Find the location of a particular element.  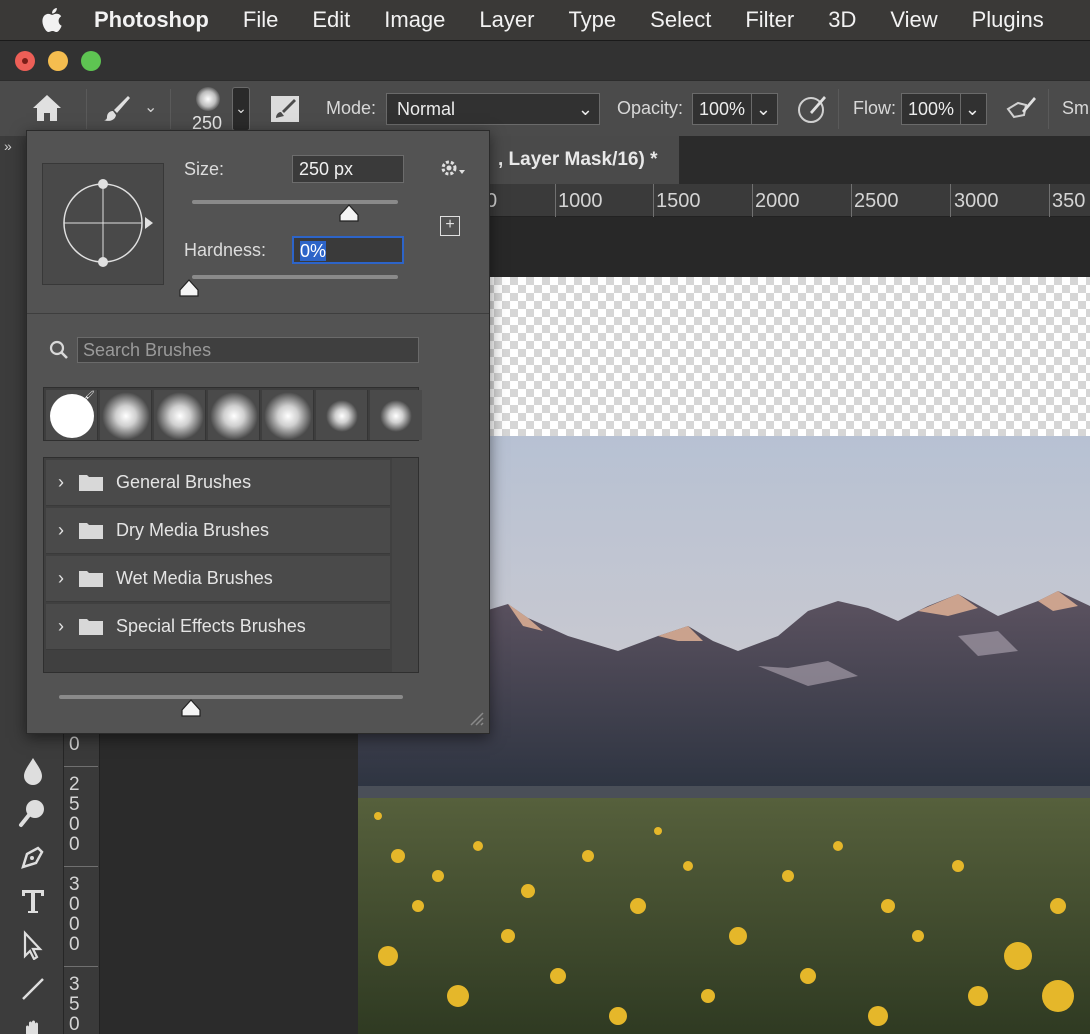

menu-view: View is located at coordinates (913, 20).